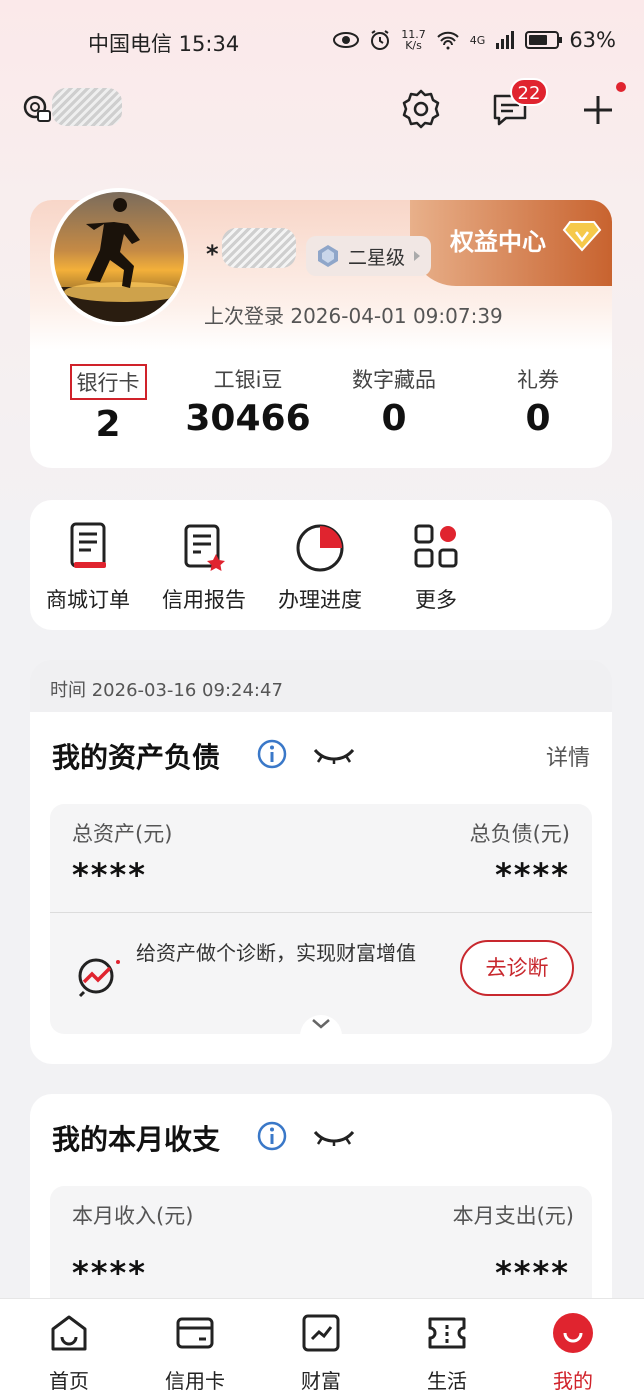  What do you see at coordinates (248, 380) in the screenshot?
I see `stat-label: 工银i豆` at bounding box center [248, 380].